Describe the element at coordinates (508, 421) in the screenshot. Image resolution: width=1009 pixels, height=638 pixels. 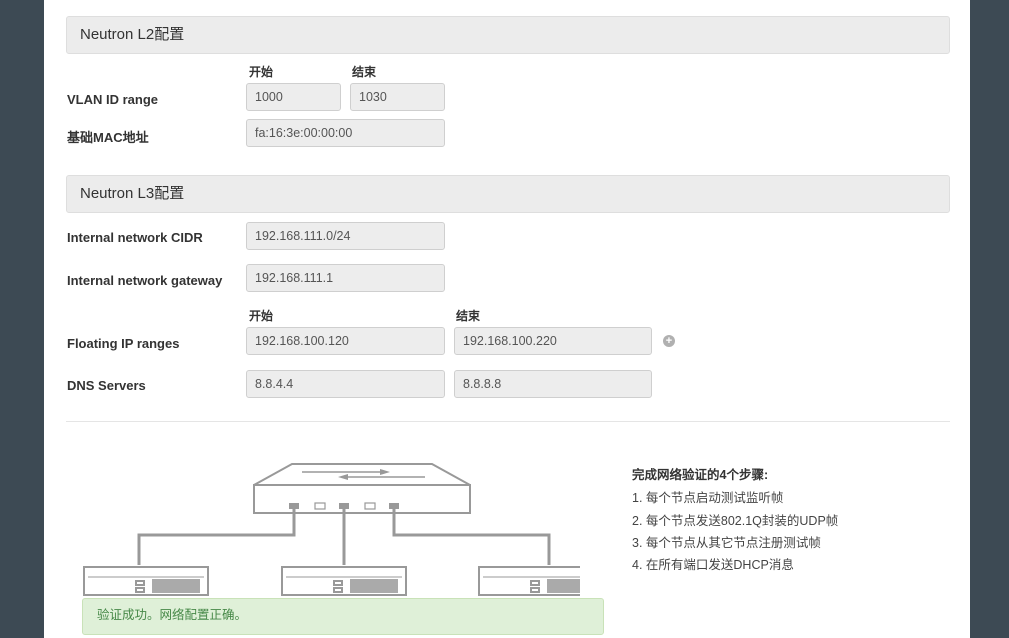
I see `section-divider` at that location.